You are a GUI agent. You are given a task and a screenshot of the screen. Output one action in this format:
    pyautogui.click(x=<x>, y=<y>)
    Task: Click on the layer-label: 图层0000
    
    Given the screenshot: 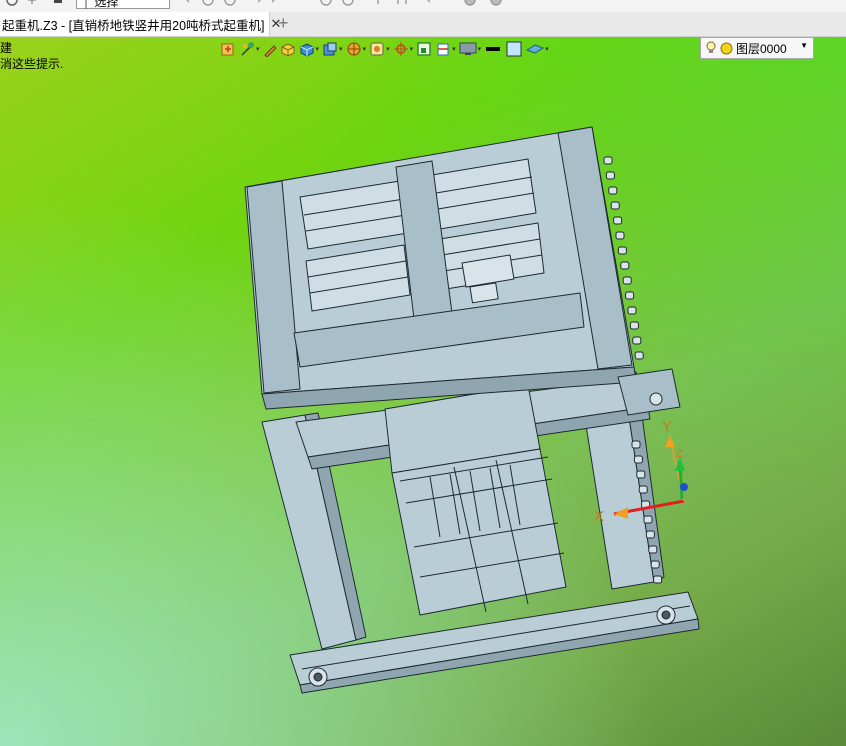 What is the action you would take?
    pyautogui.click(x=761, y=48)
    